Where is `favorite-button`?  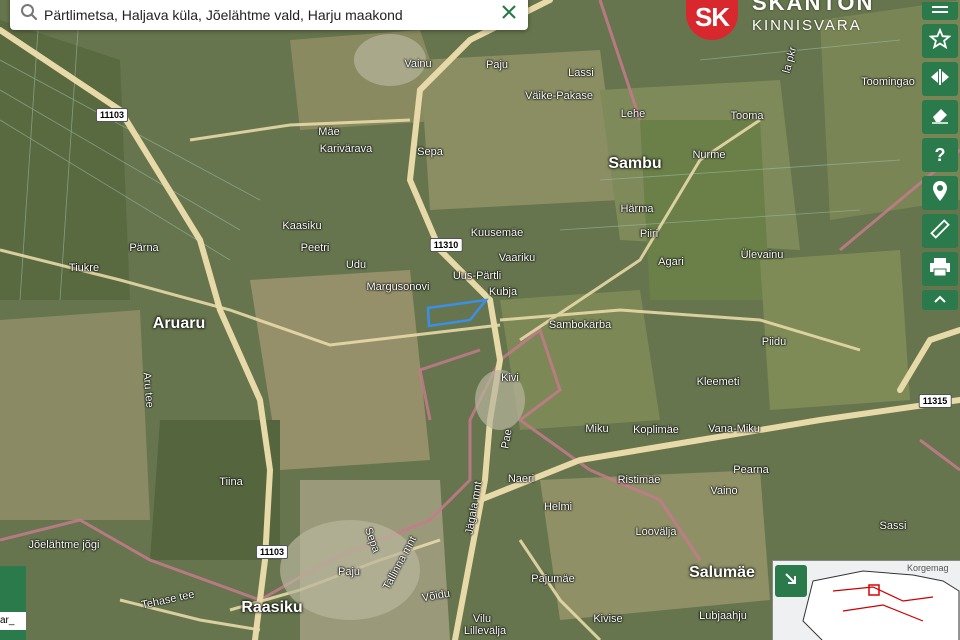
favorite-button is located at coordinates (940, 41).